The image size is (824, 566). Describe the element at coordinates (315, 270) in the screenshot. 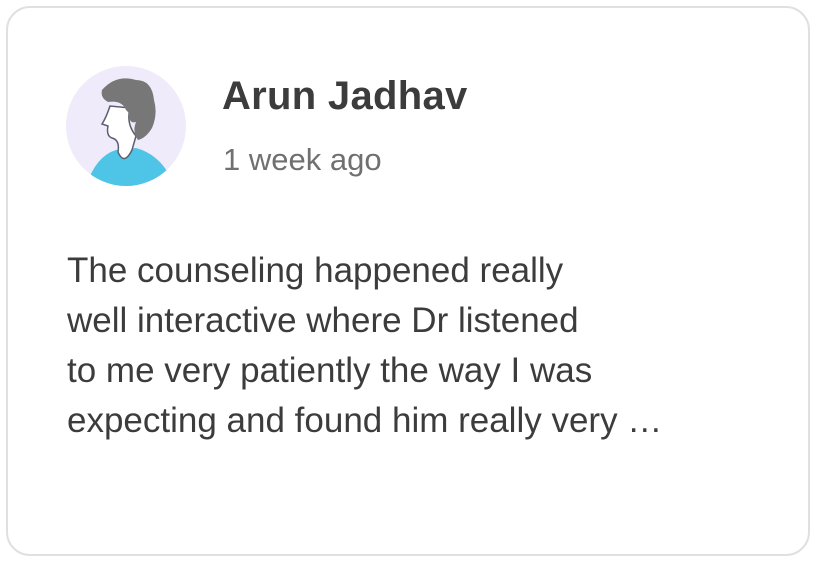

I see `review-text-line: The counseling happened really` at that location.